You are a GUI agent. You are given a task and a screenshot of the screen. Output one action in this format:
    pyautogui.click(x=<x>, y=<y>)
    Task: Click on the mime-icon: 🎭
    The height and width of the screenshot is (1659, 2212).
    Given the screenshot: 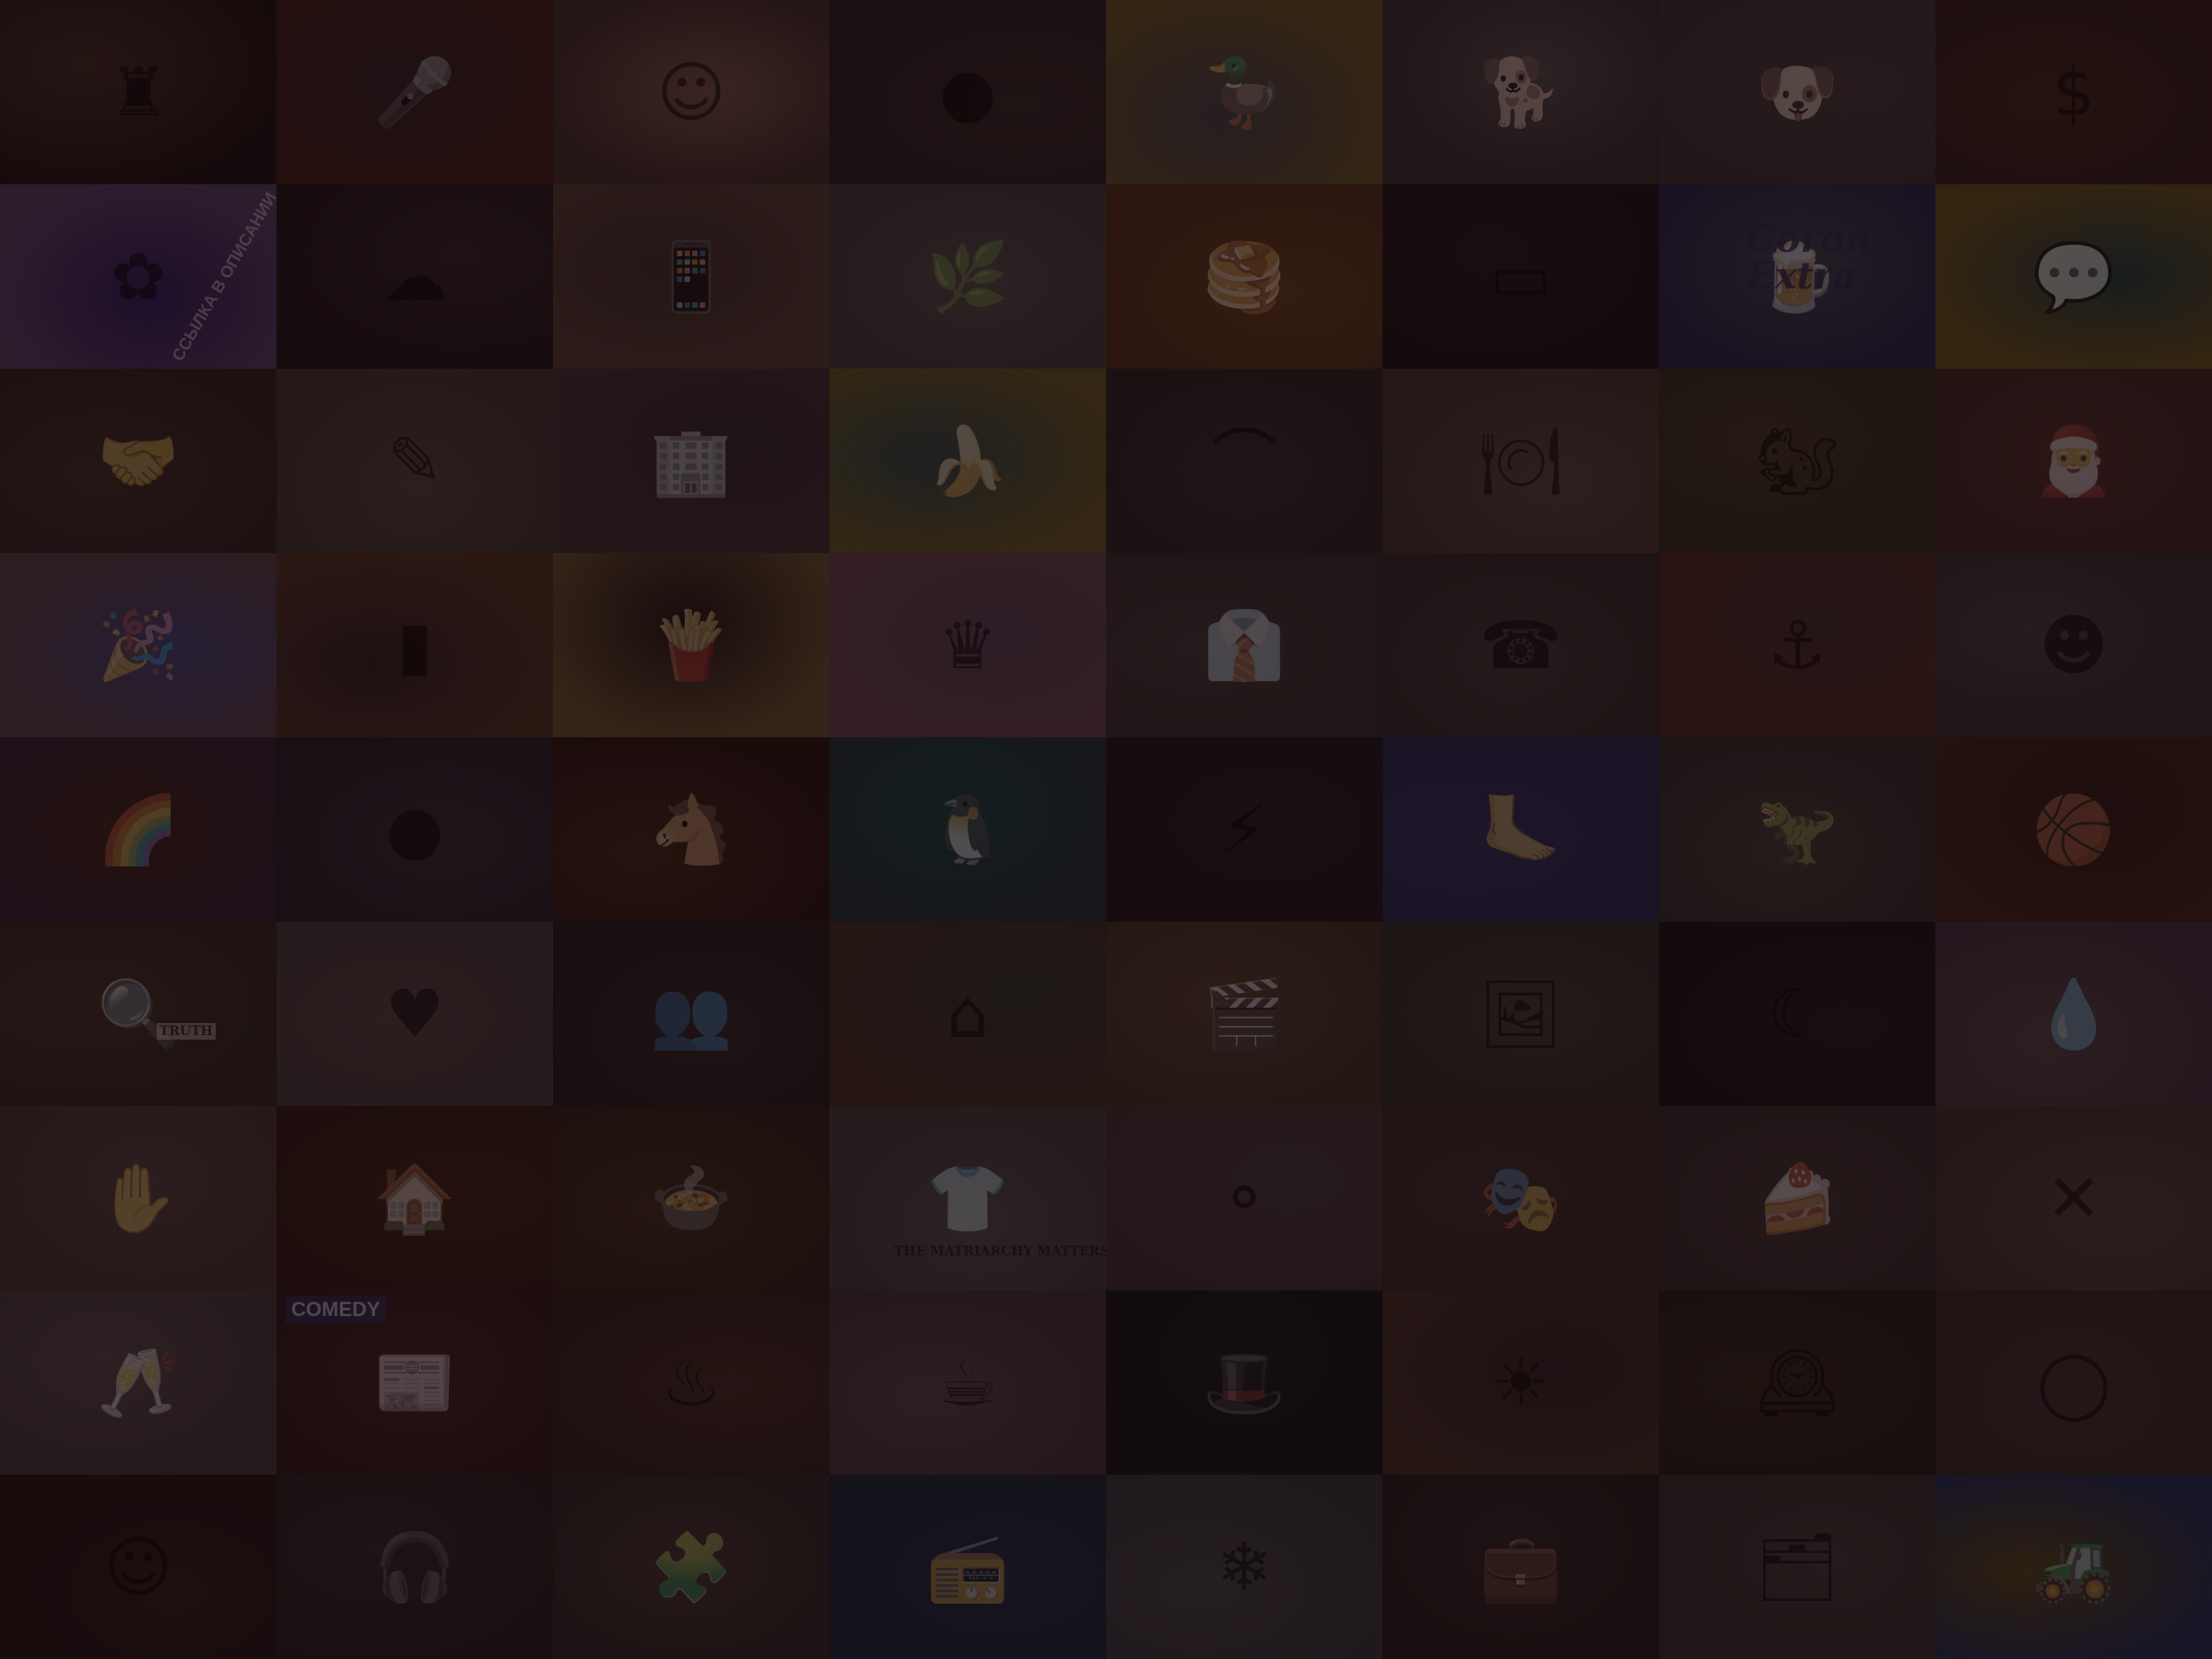 What is the action you would take?
    pyautogui.click(x=1520, y=1198)
    